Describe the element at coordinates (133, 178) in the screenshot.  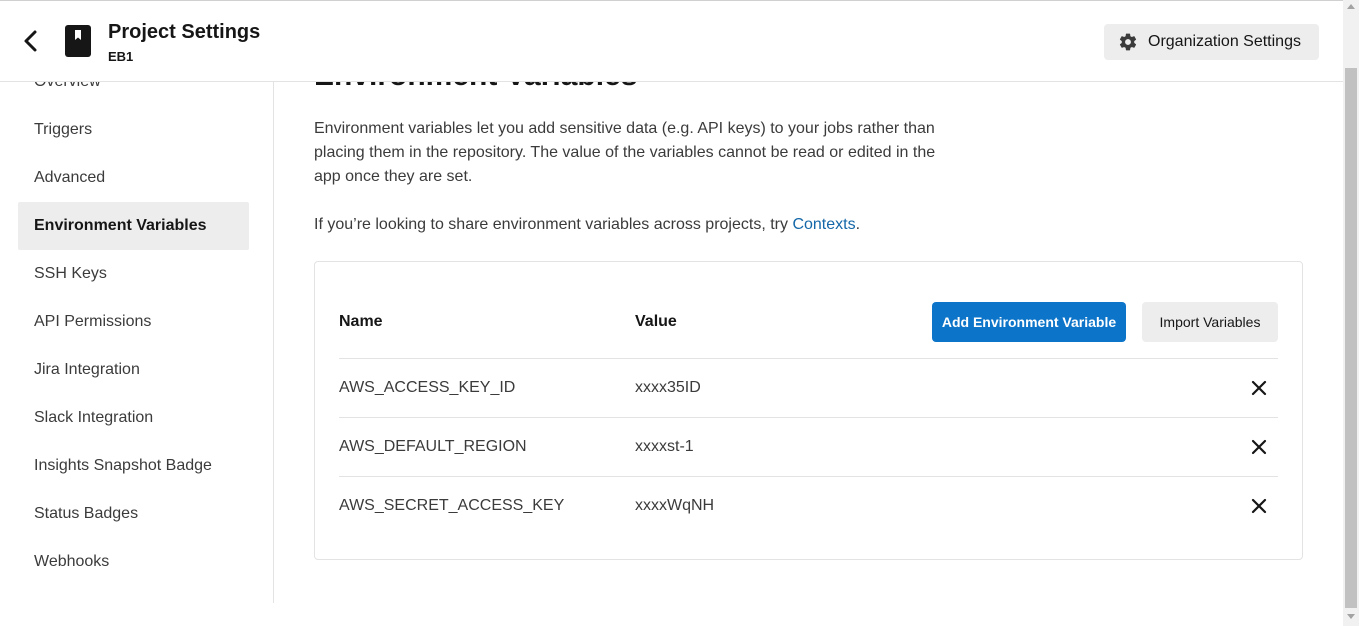
I see `sidebar-item-advanced: Advanced` at that location.